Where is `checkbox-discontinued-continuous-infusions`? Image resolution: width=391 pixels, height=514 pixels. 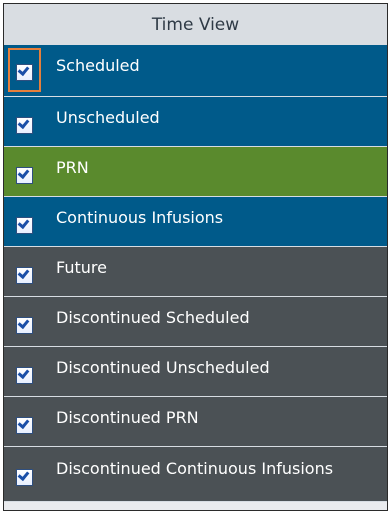 checkbox-discontinued-continuous-infusions is located at coordinates (24, 477).